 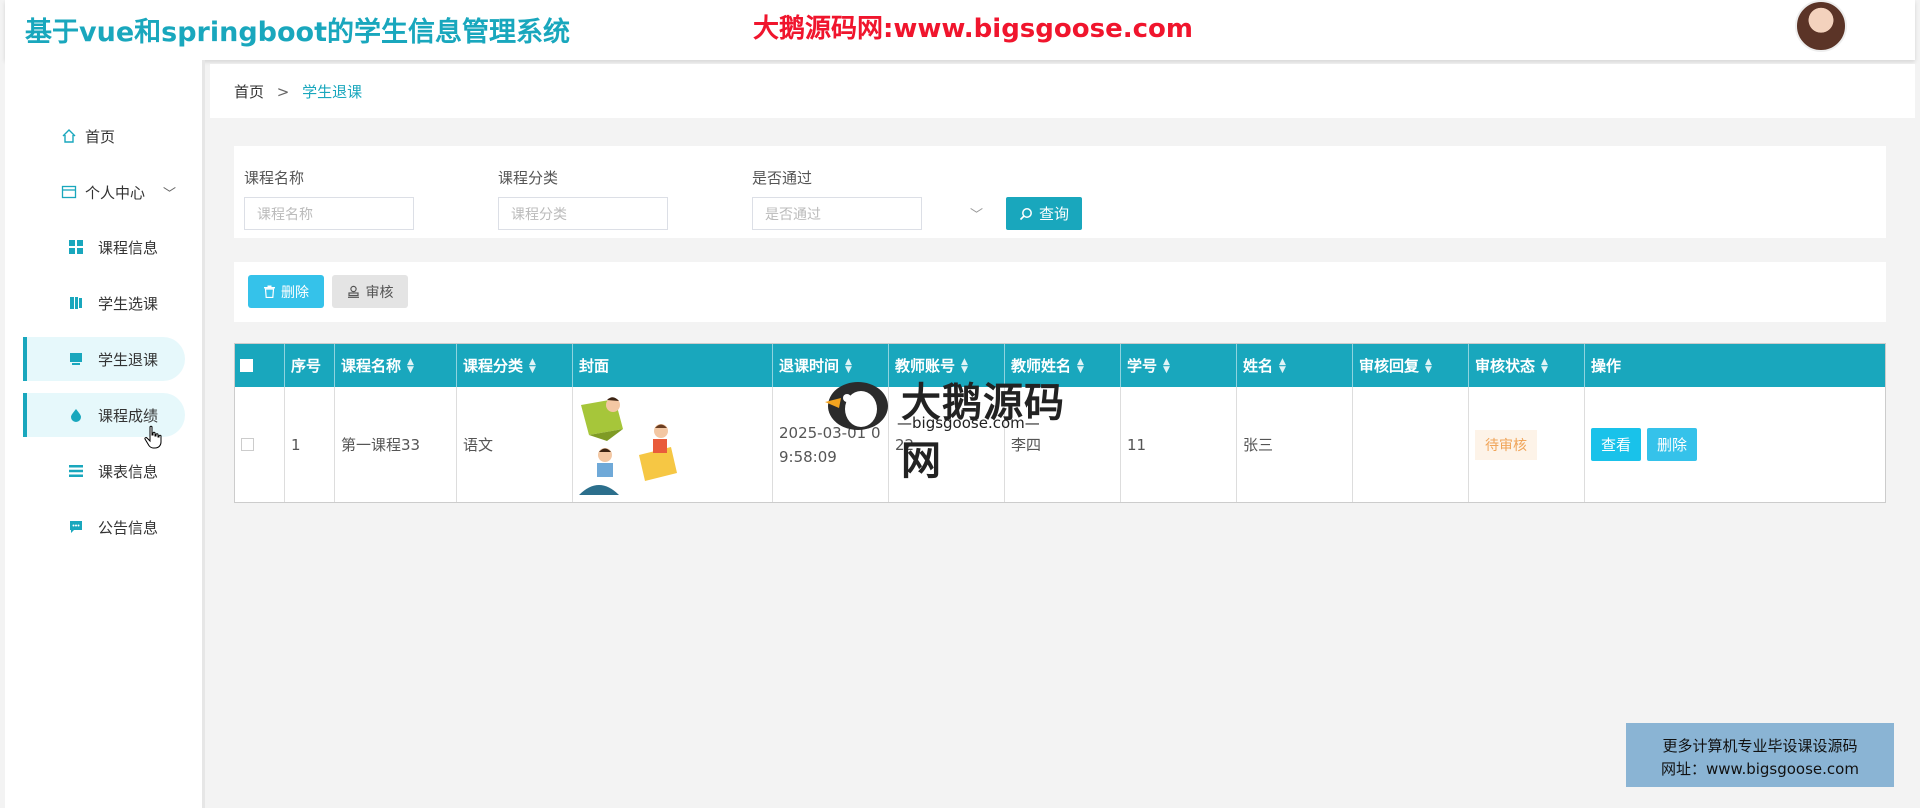 What do you see at coordinates (269, 291) in the screenshot?
I see `trash-icon` at bounding box center [269, 291].